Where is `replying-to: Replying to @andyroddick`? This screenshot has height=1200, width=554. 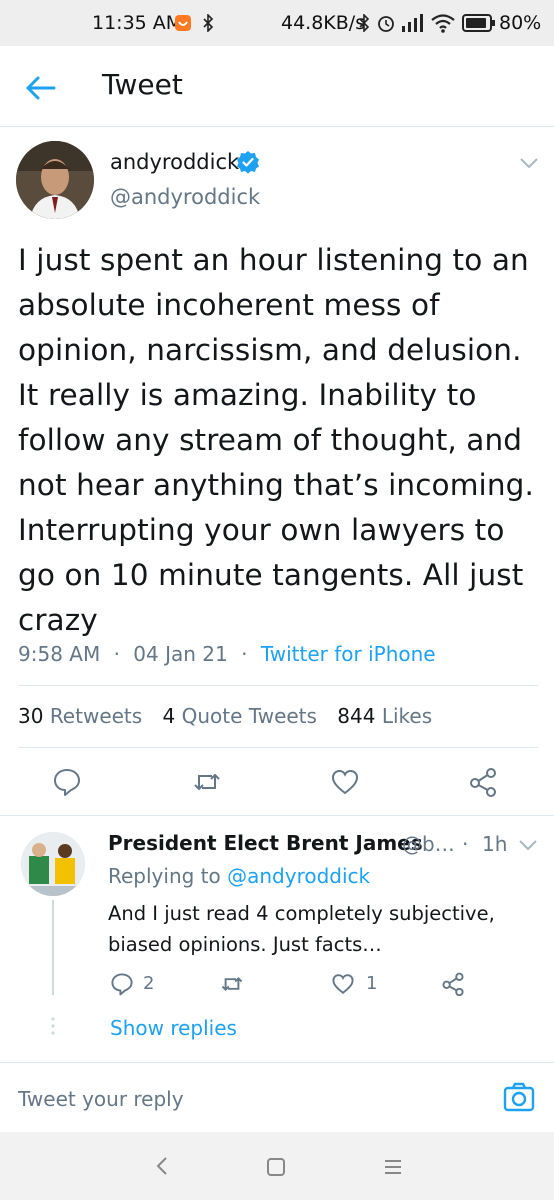
replying-to: Replying to @andyroddick is located at coordinates (239, 876).